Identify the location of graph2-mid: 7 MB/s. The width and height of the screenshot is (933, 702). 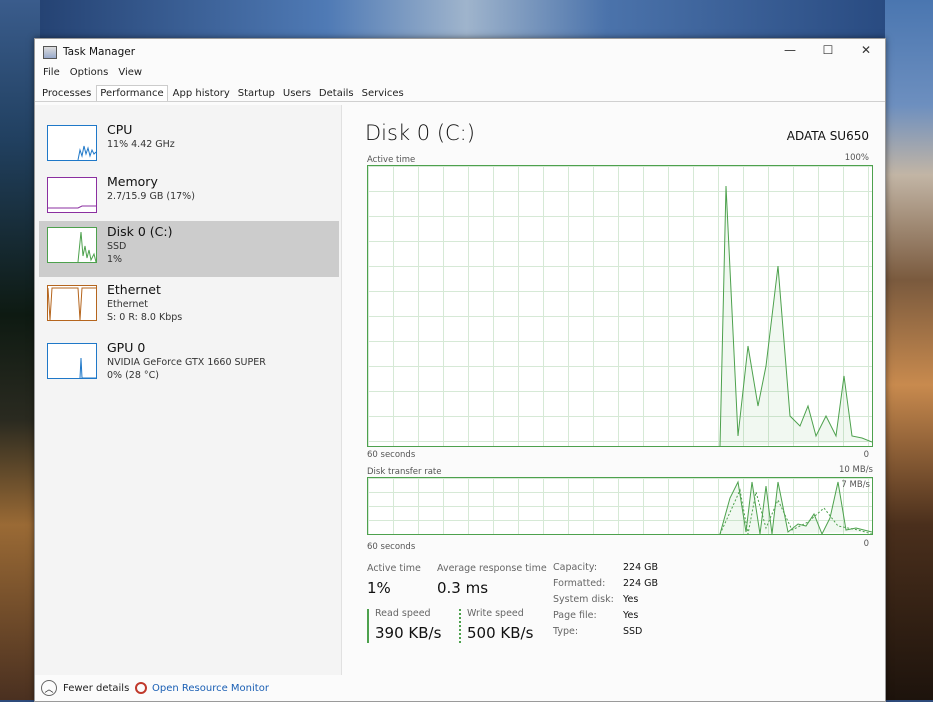
(855, 485).